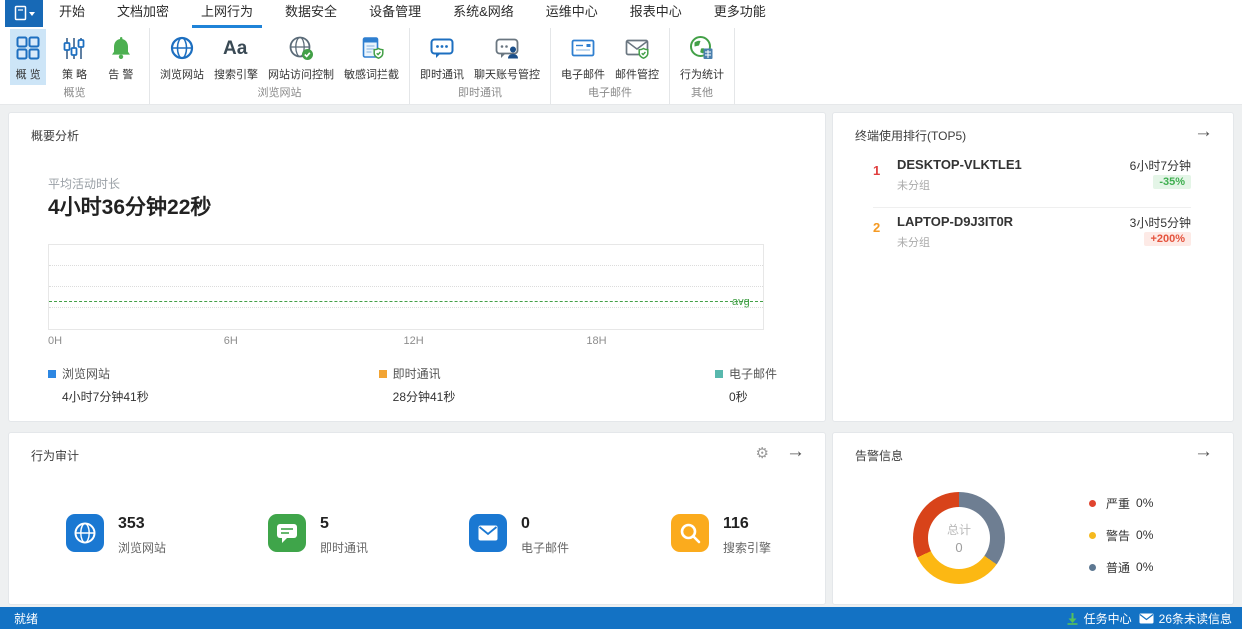 The image size is (1242, 629). I want to click on legend-label: 严重, so click(1118, 503).